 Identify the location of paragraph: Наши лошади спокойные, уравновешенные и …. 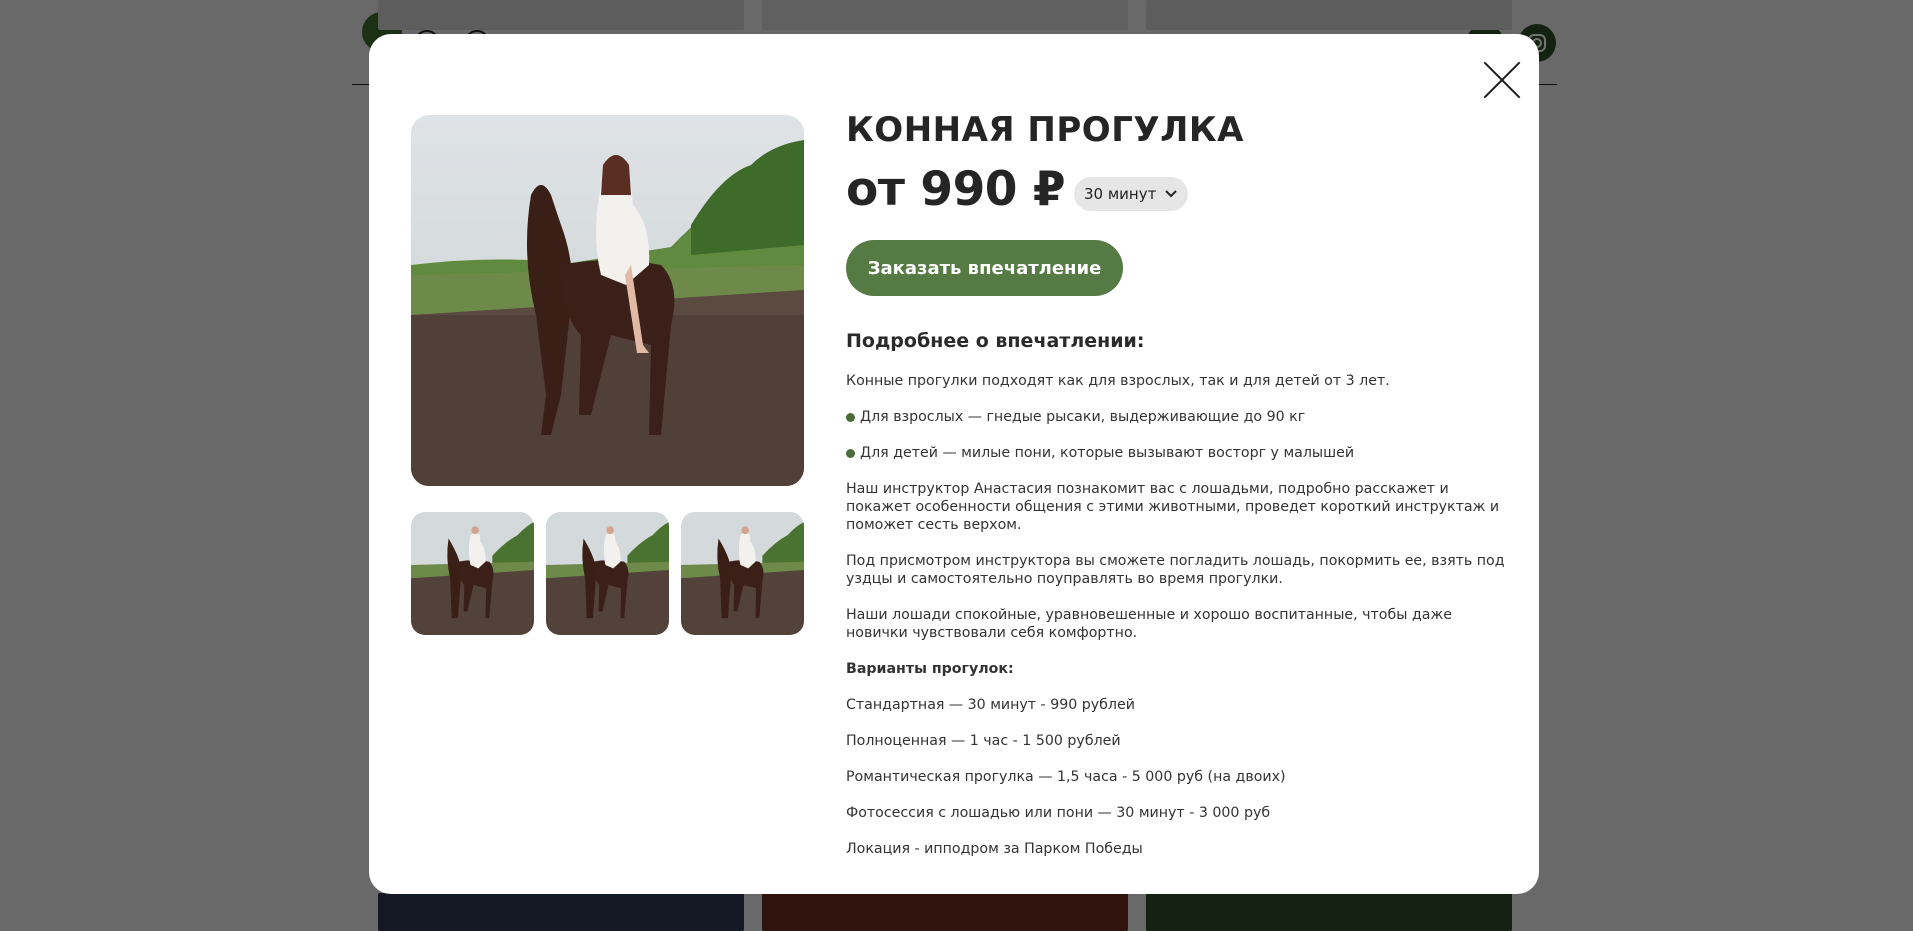
(1149, 624).